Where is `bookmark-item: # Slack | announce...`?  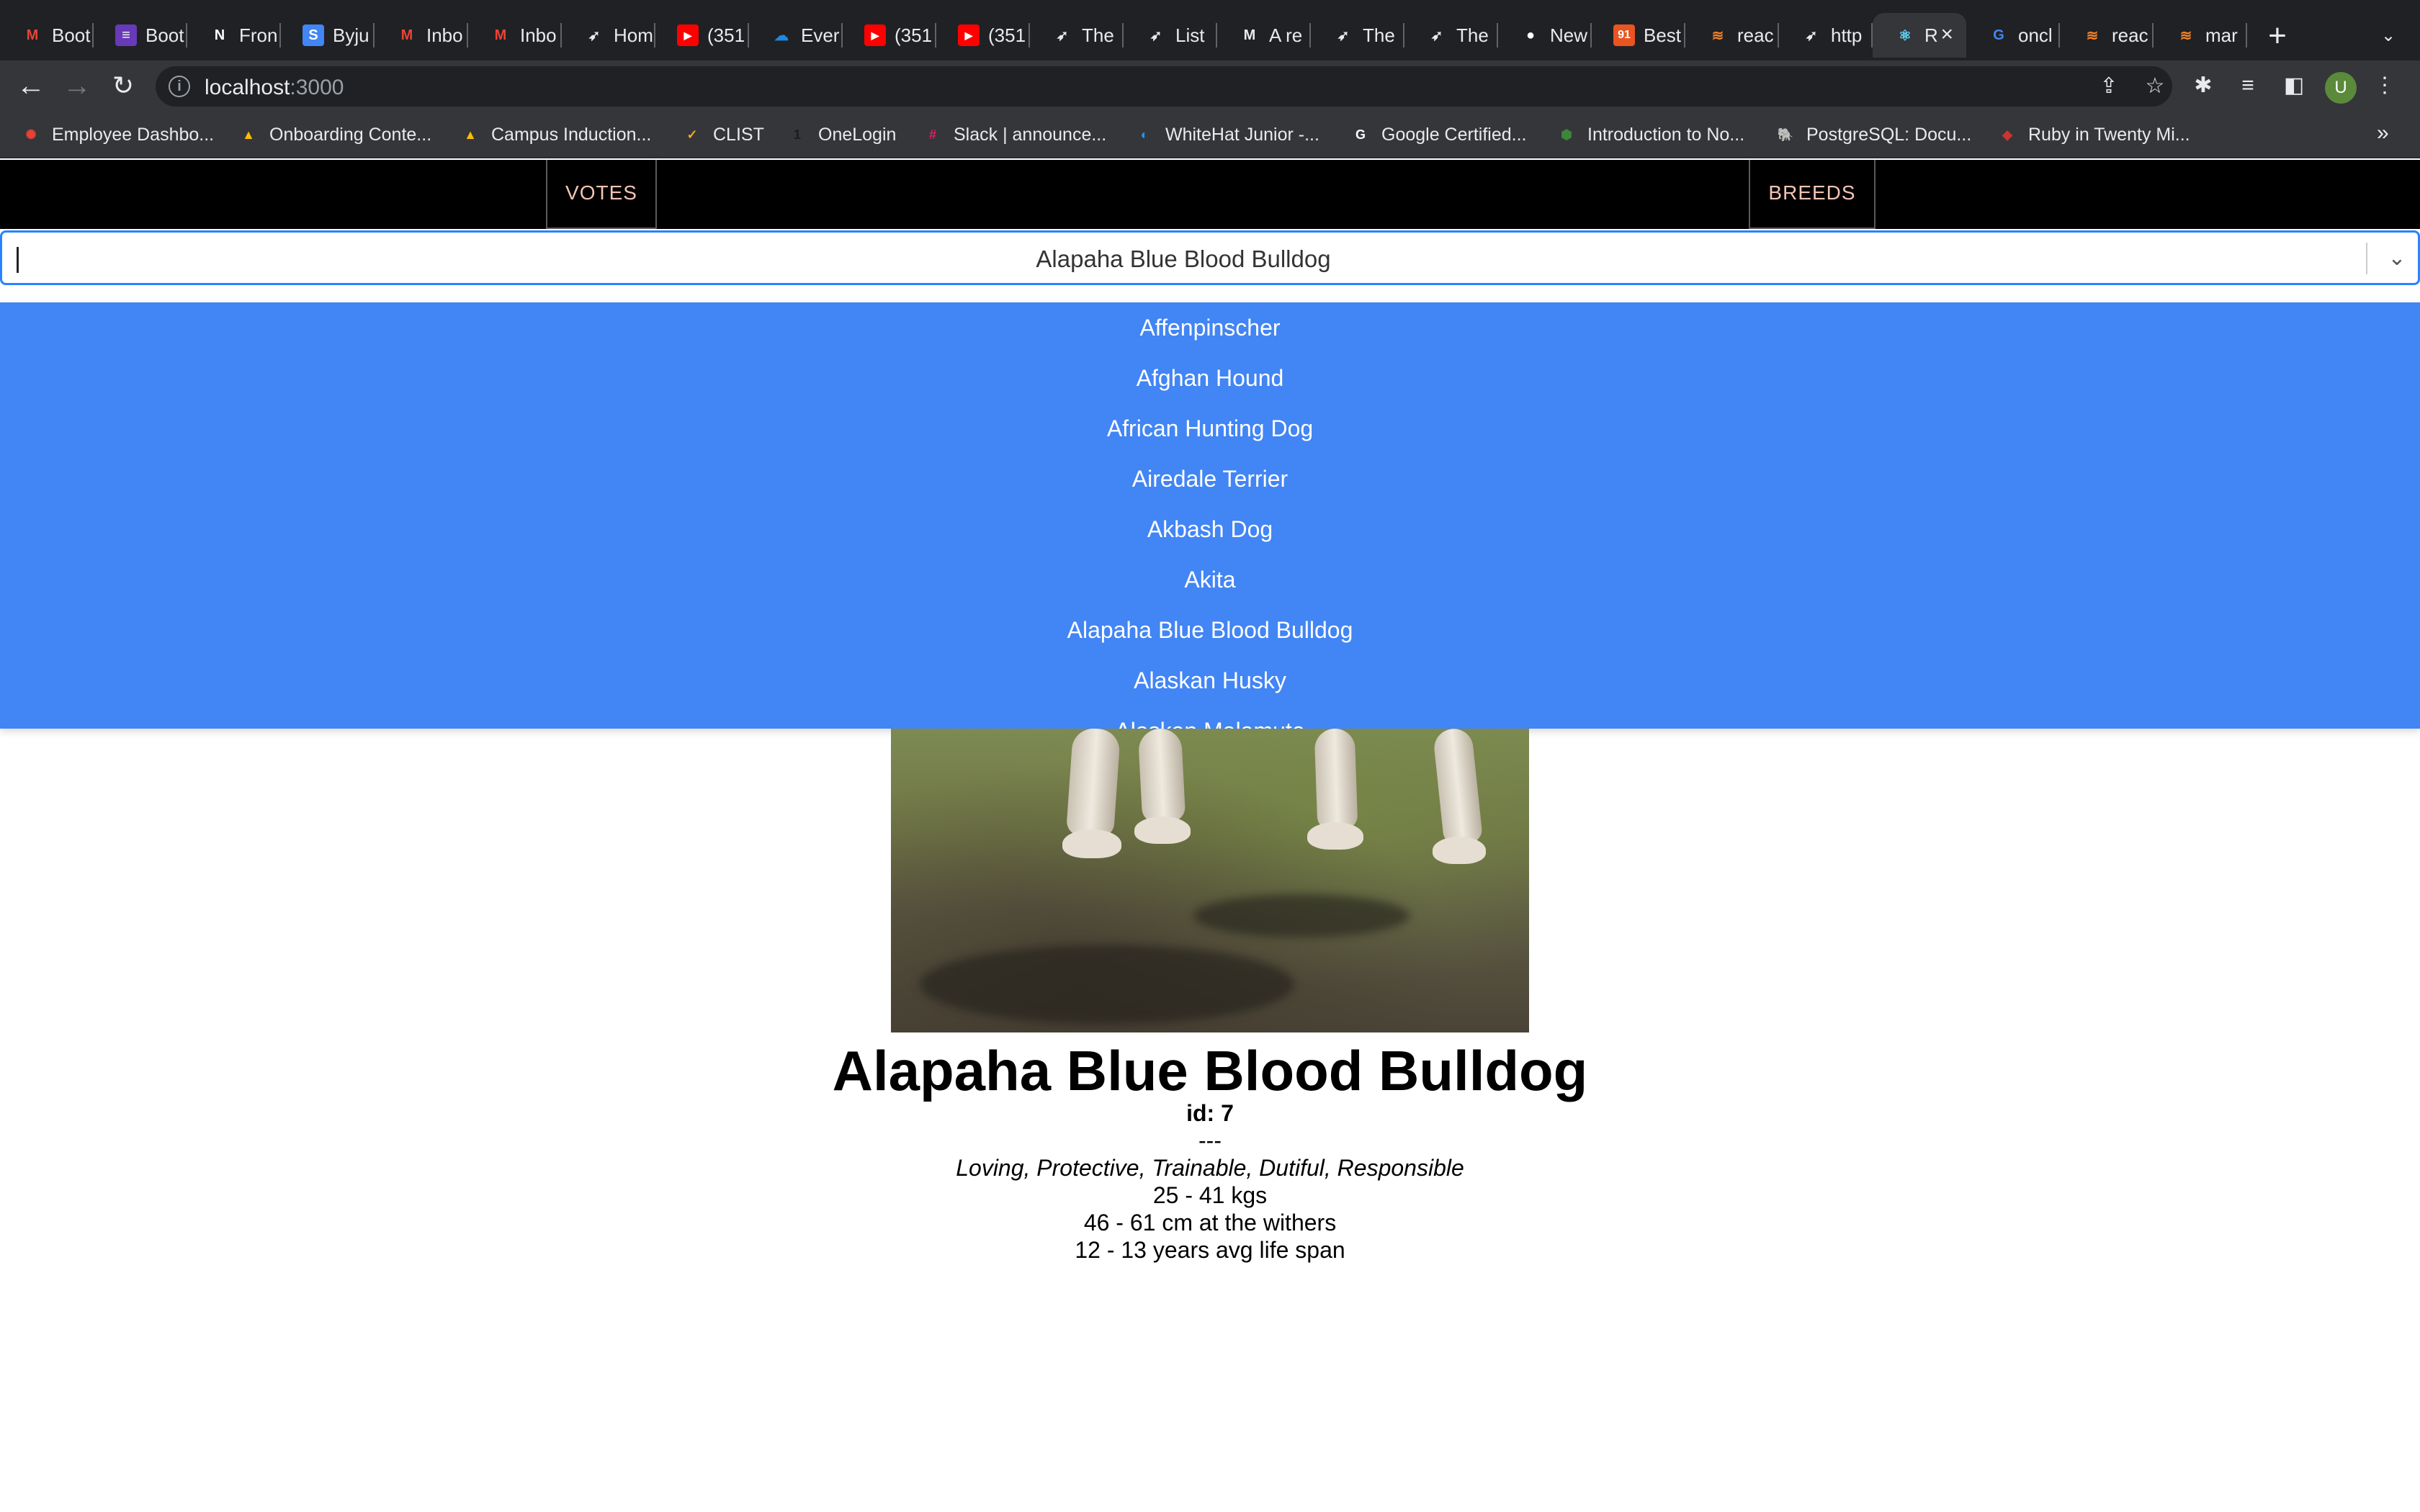
bookmark-item: # Slack | announce... is located at coordinates (1014, 134).